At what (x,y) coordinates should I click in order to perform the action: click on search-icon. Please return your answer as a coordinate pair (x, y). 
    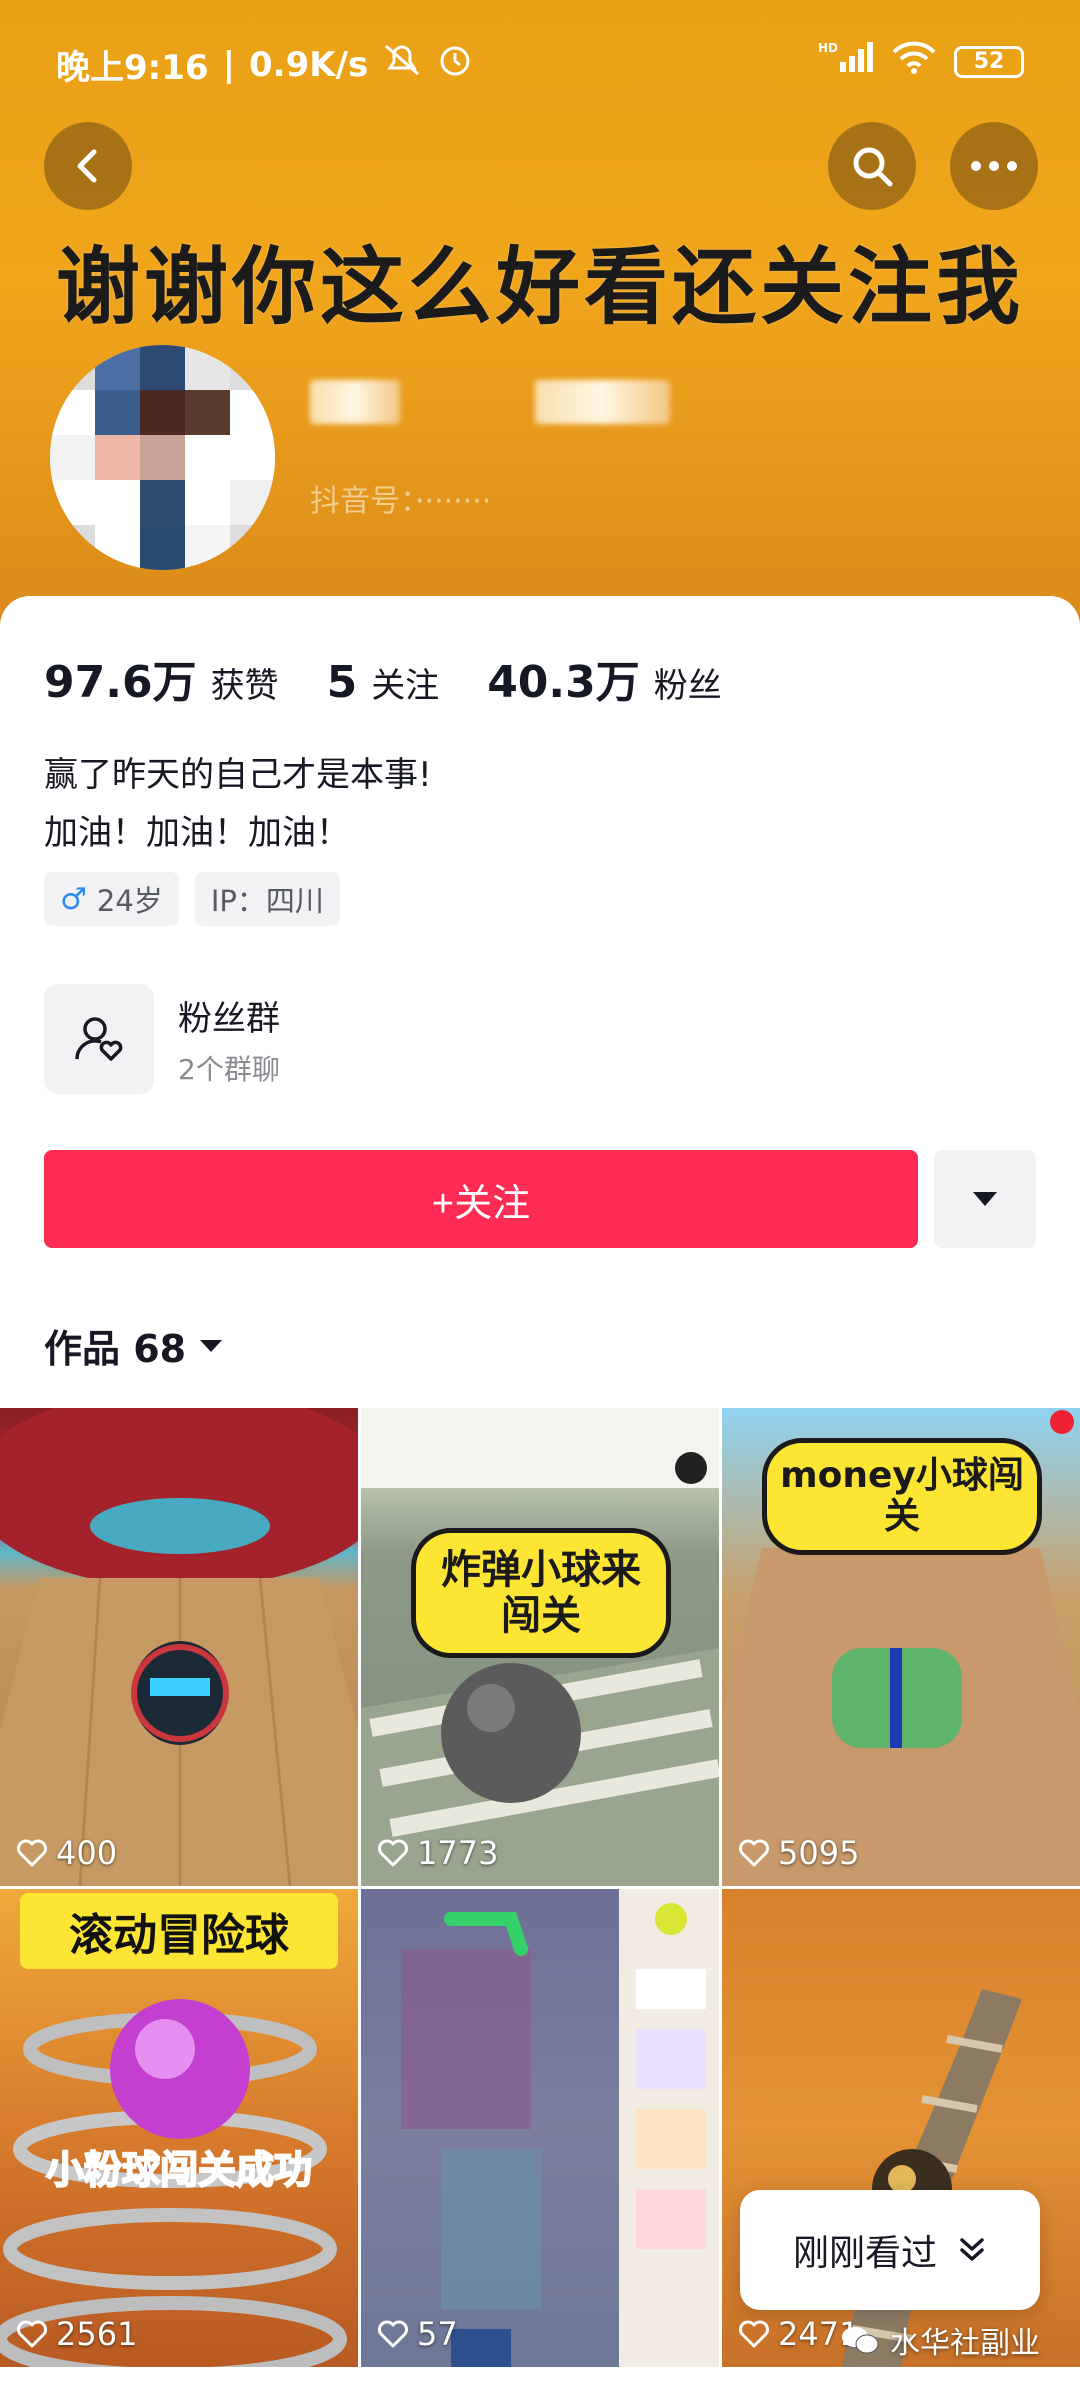
    Looking at the image, I should click on (873, 167).